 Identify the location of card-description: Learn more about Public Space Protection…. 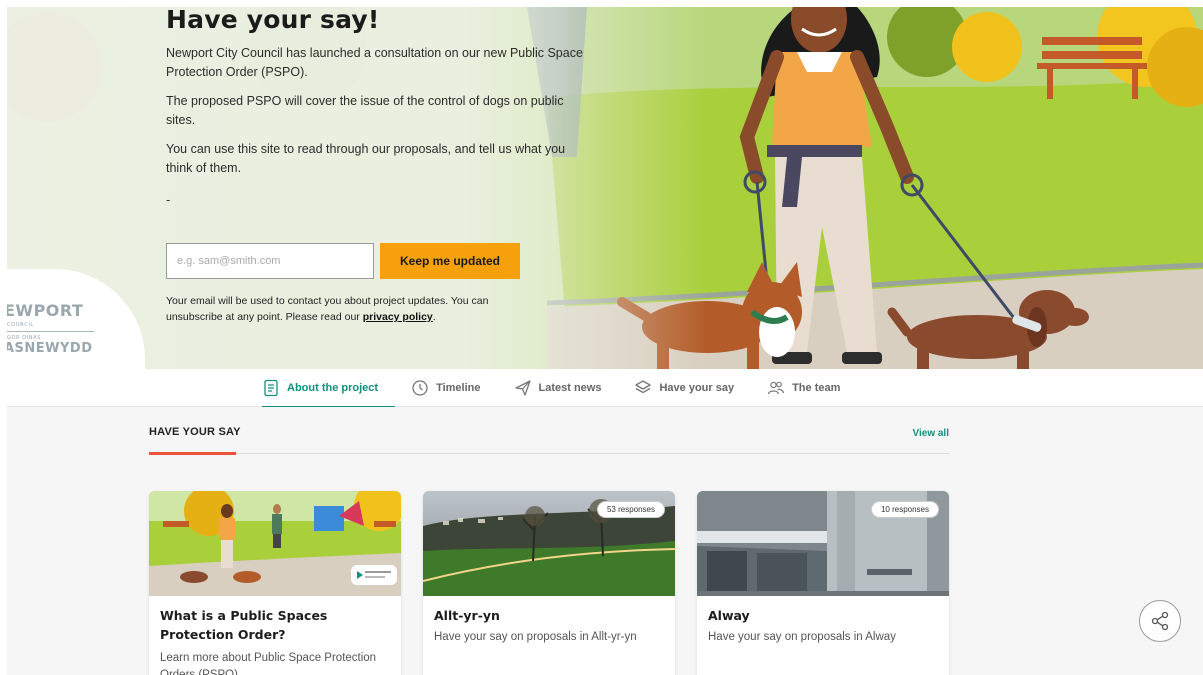
(268, 663).